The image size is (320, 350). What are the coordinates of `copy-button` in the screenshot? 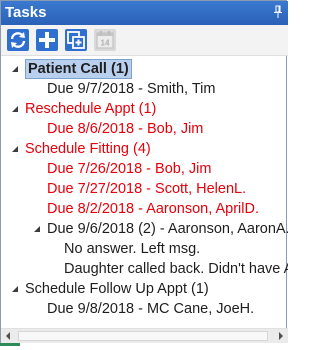 It's located at (76, 40).